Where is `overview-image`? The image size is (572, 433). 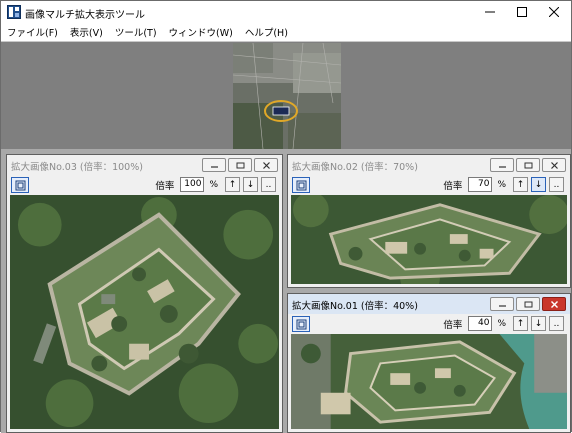 overview-image is located at coordinates (287, 96).